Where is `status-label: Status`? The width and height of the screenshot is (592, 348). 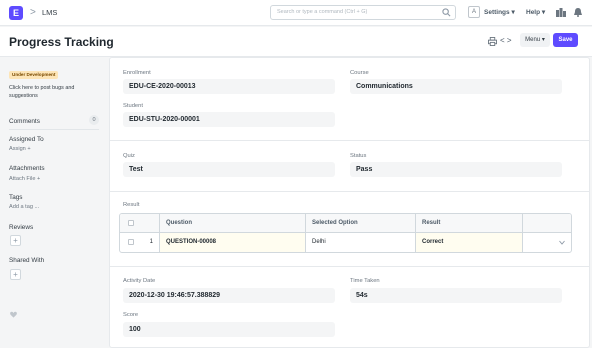 status-label: Status is located at coordinates (358, 156).